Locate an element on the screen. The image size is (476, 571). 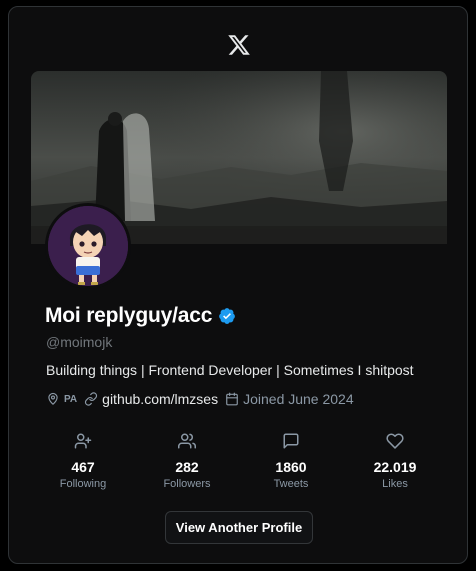
location: PA is located at coordinates (61, 399).